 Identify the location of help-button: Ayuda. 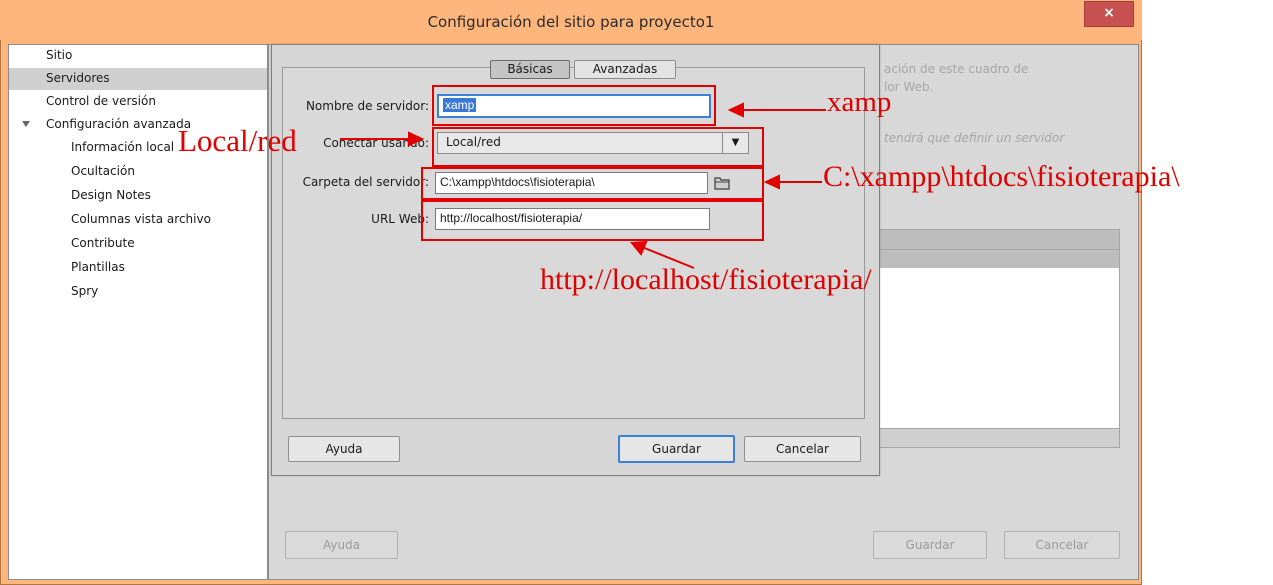
(344, 449).